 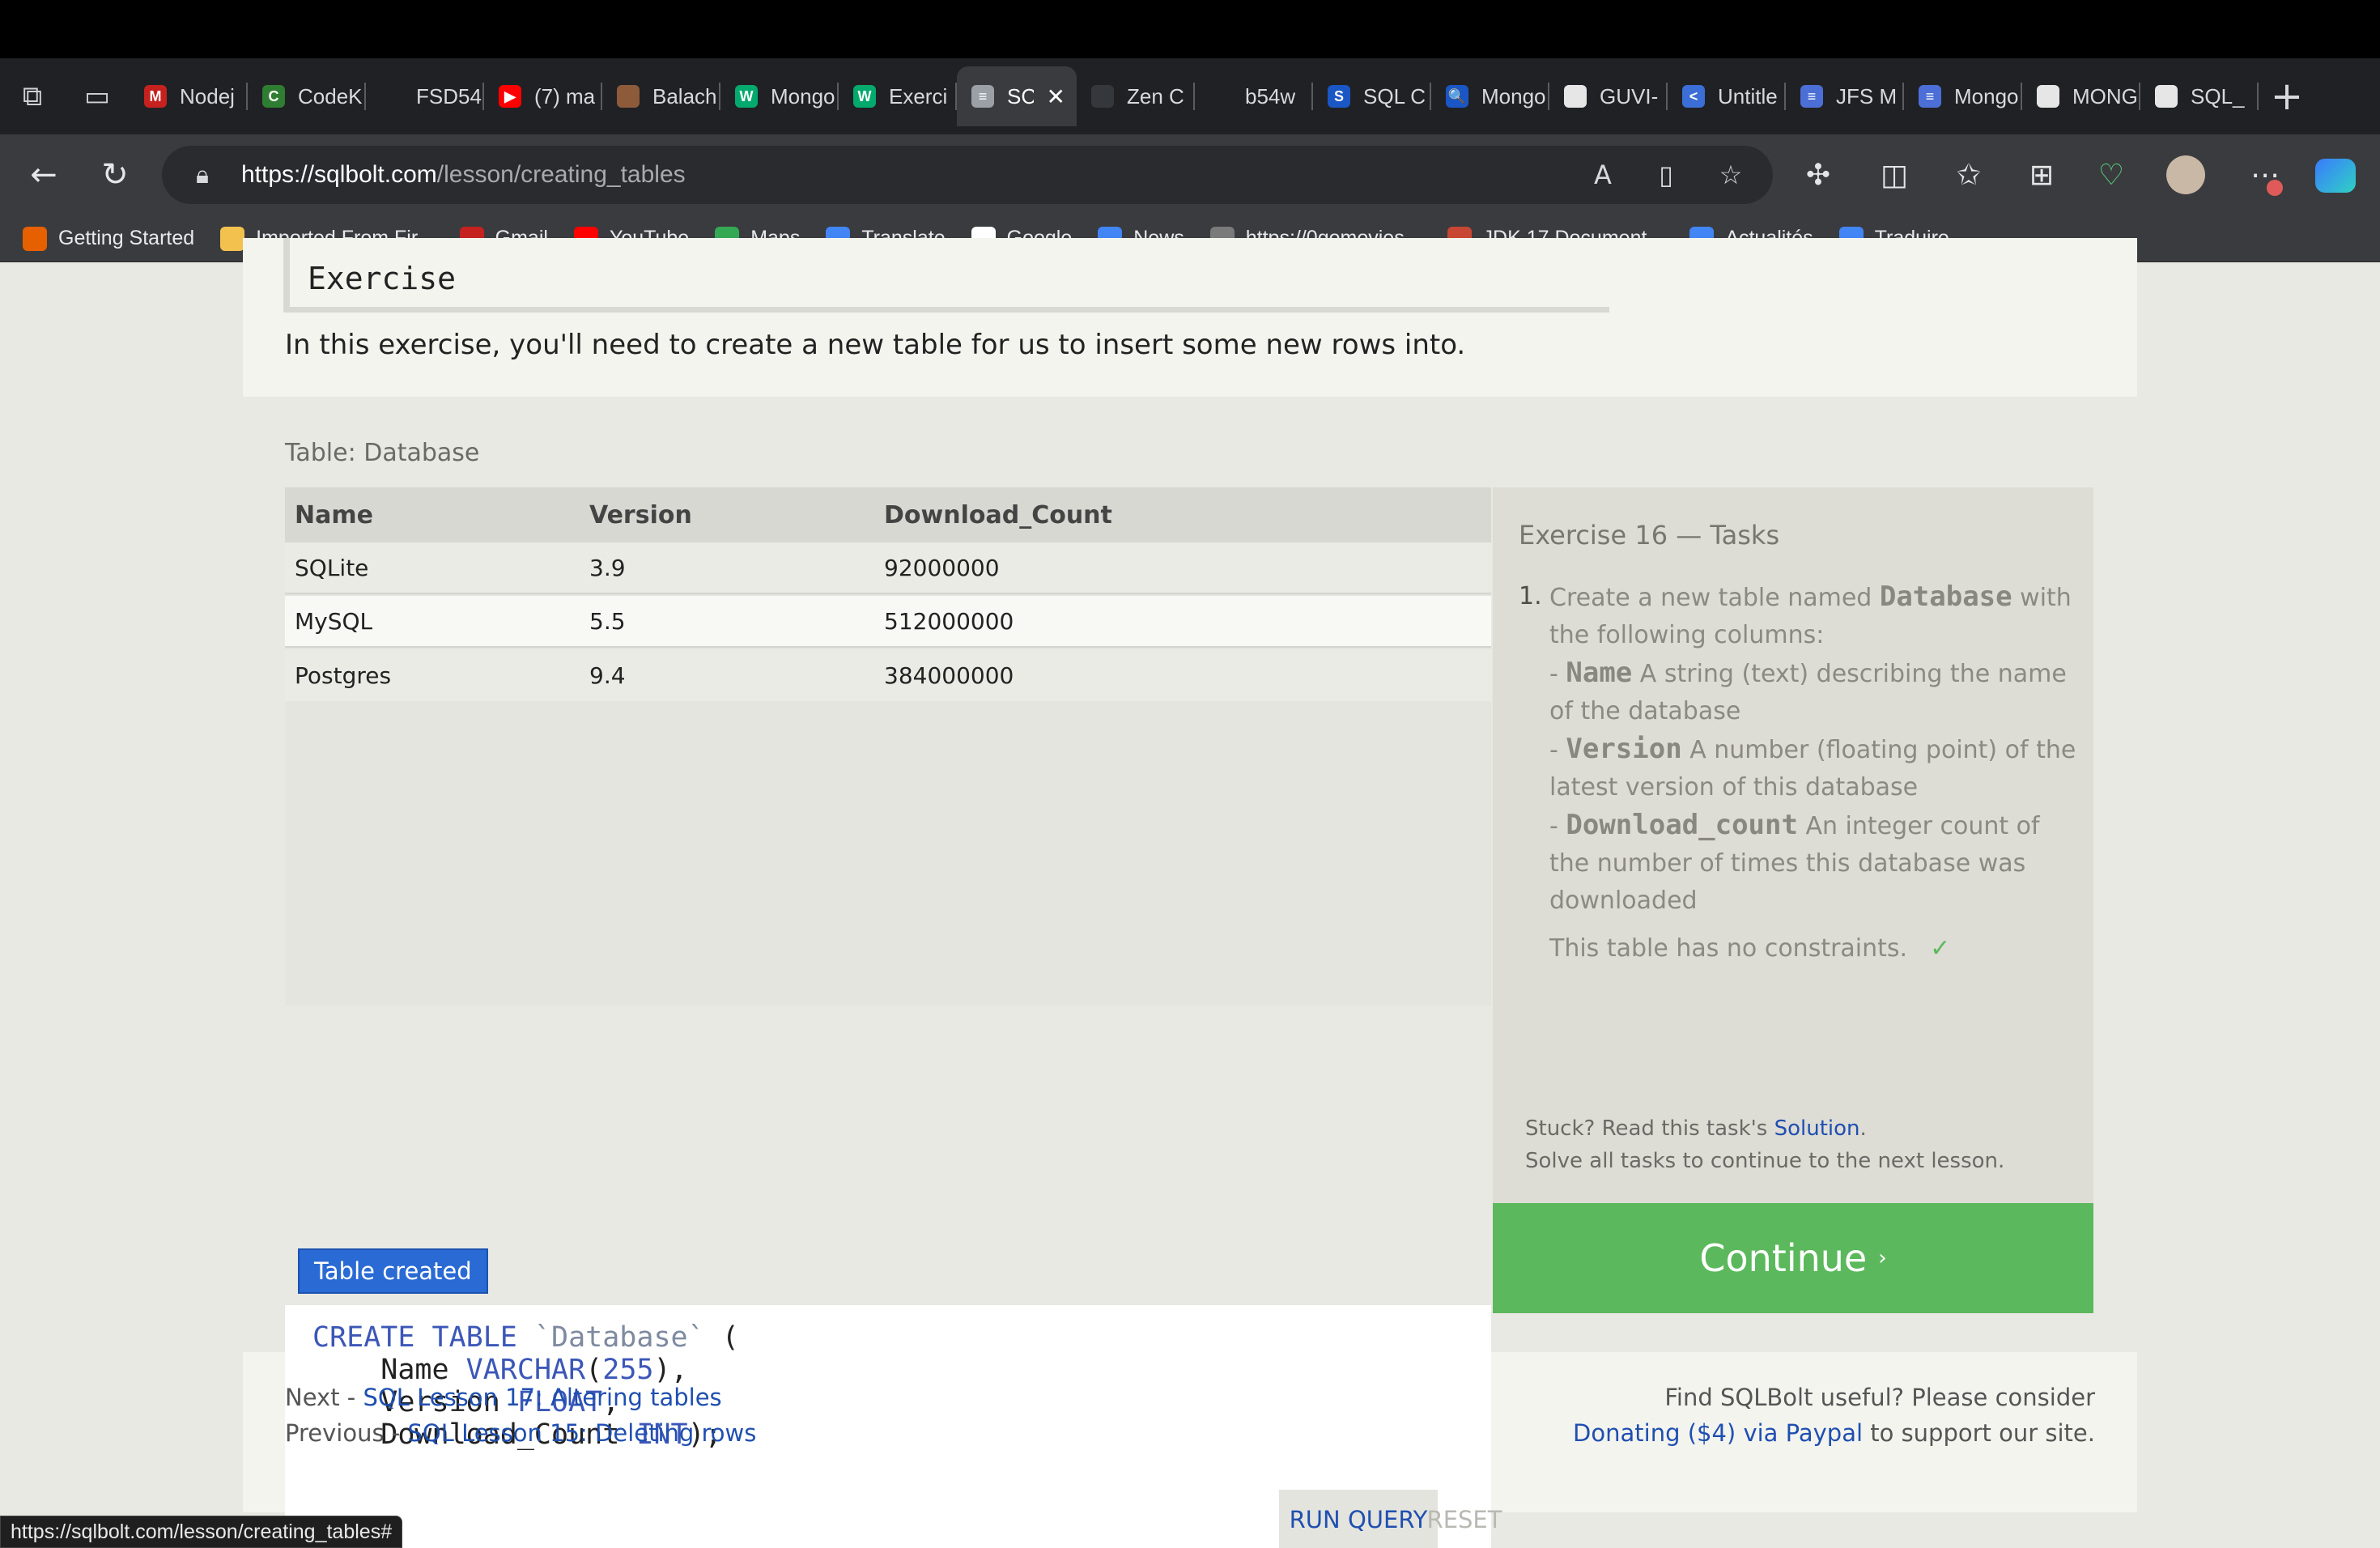 I want to click on bookmark-label: Getting Started, so click(x=127, y=238).